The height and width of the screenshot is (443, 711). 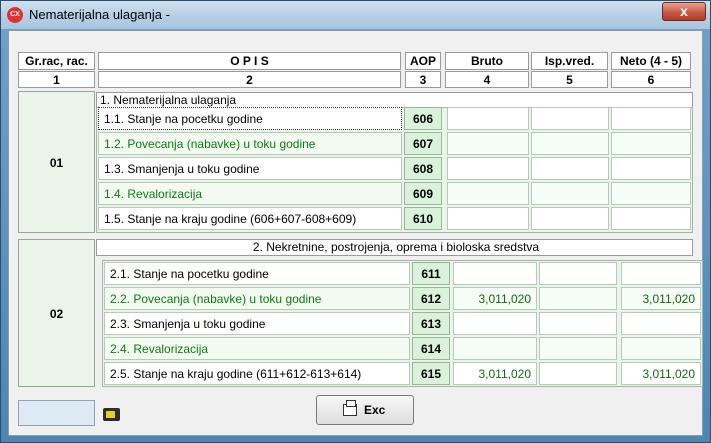 What do you see at coordinates (431, 298) in the screenshot?
I see `aop-612: 612` at bounding box center [431, 298].